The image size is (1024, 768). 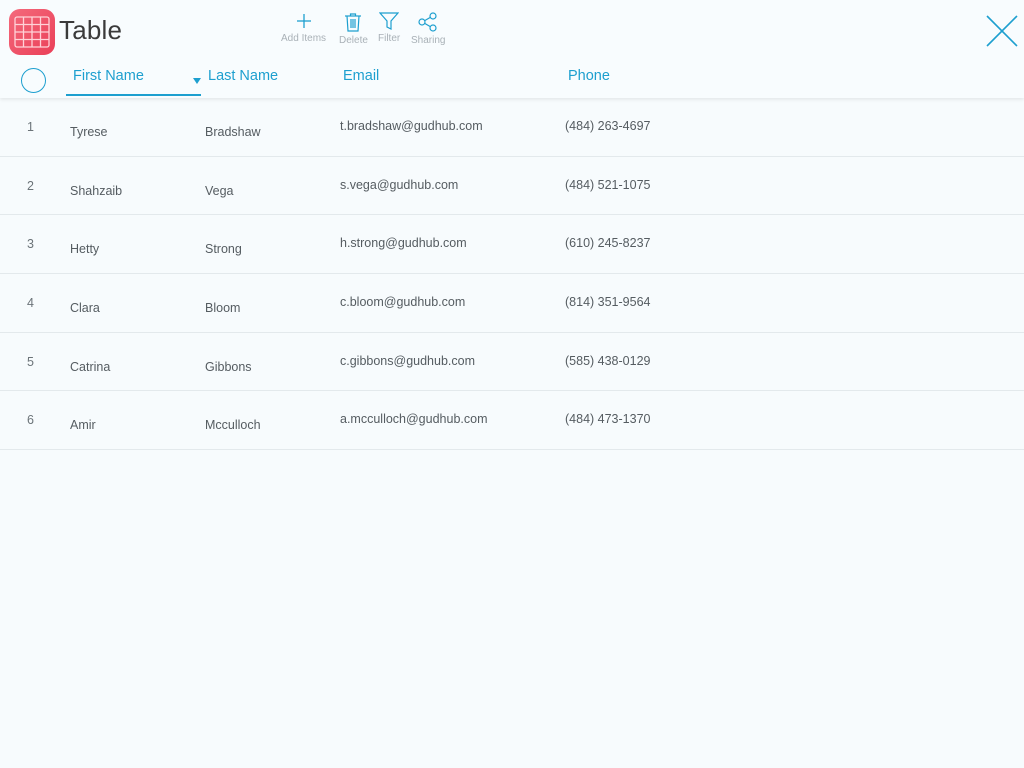 I want to click on cell-phone: (484) 473-1370, so click(x=608, y=419).